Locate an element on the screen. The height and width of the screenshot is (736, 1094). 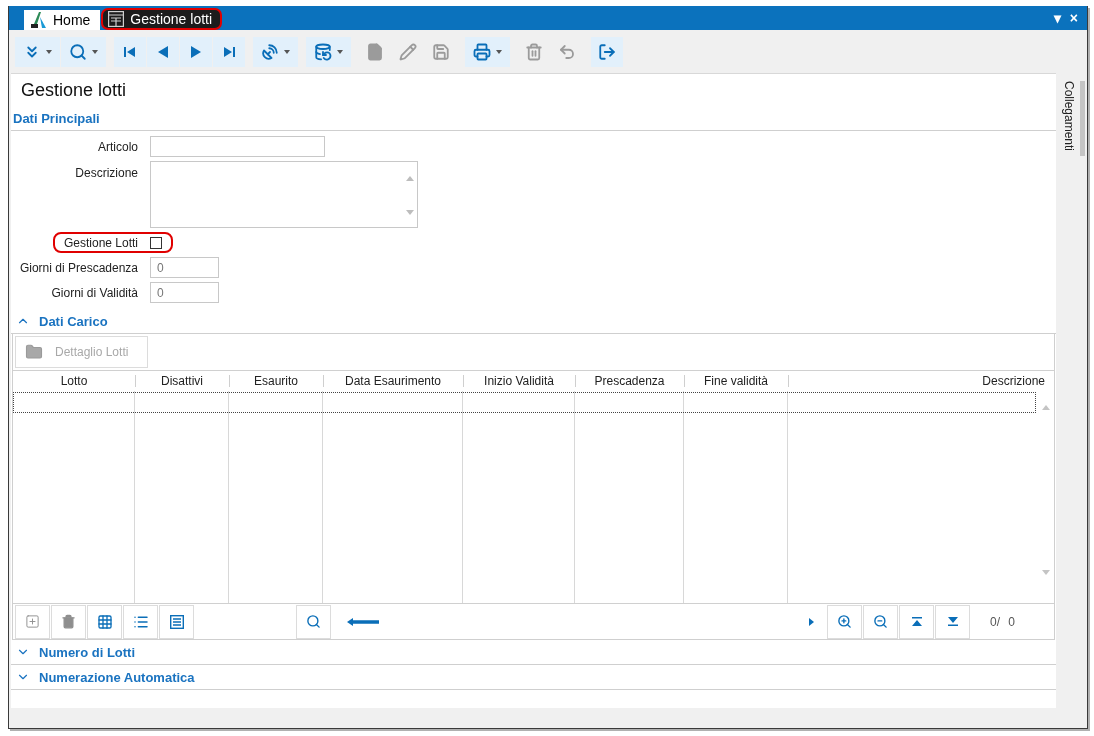
save-icon is located at coordinates (441, 52).